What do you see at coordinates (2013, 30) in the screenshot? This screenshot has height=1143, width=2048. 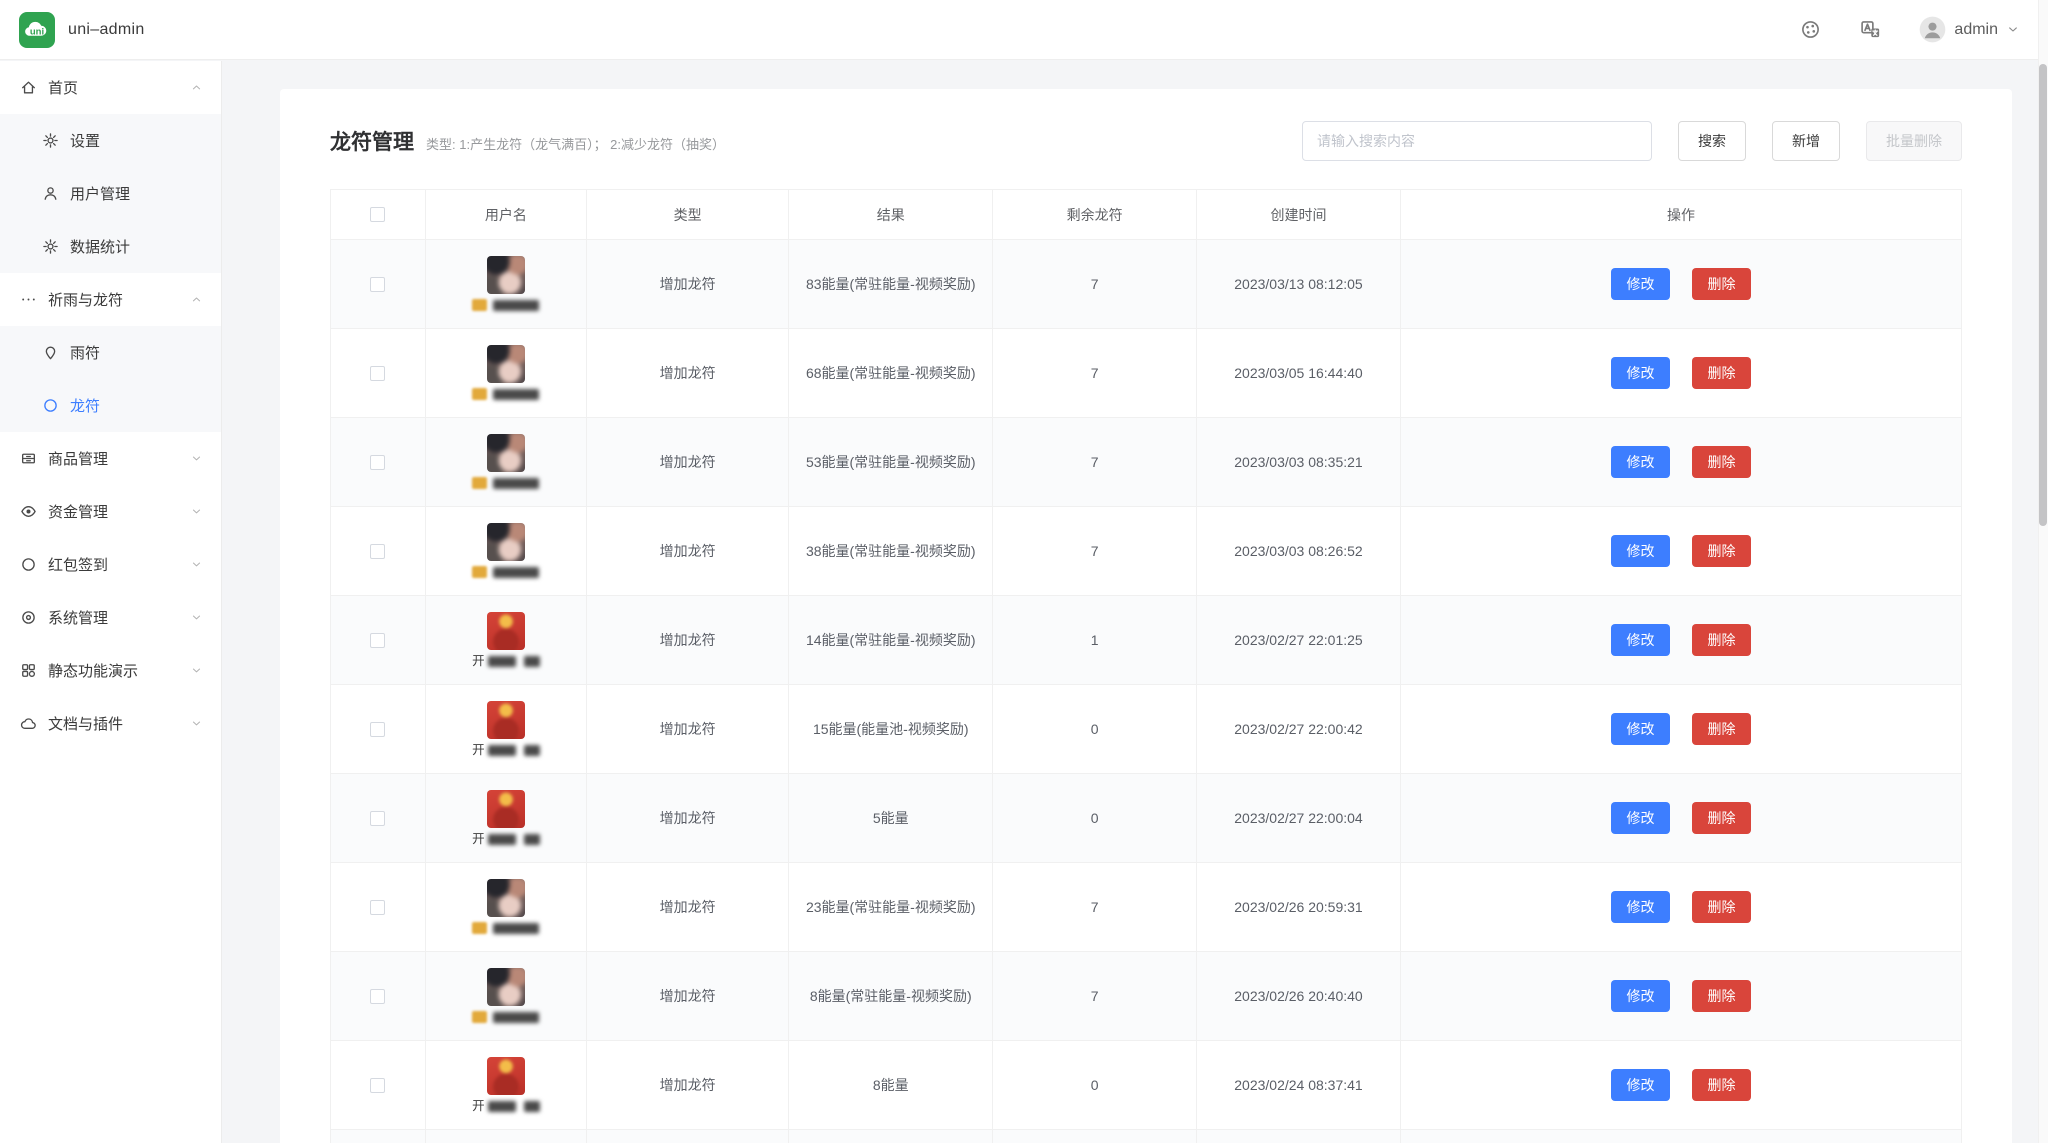 I see `chevron-down-icon` at bounding box center [2013, 30].